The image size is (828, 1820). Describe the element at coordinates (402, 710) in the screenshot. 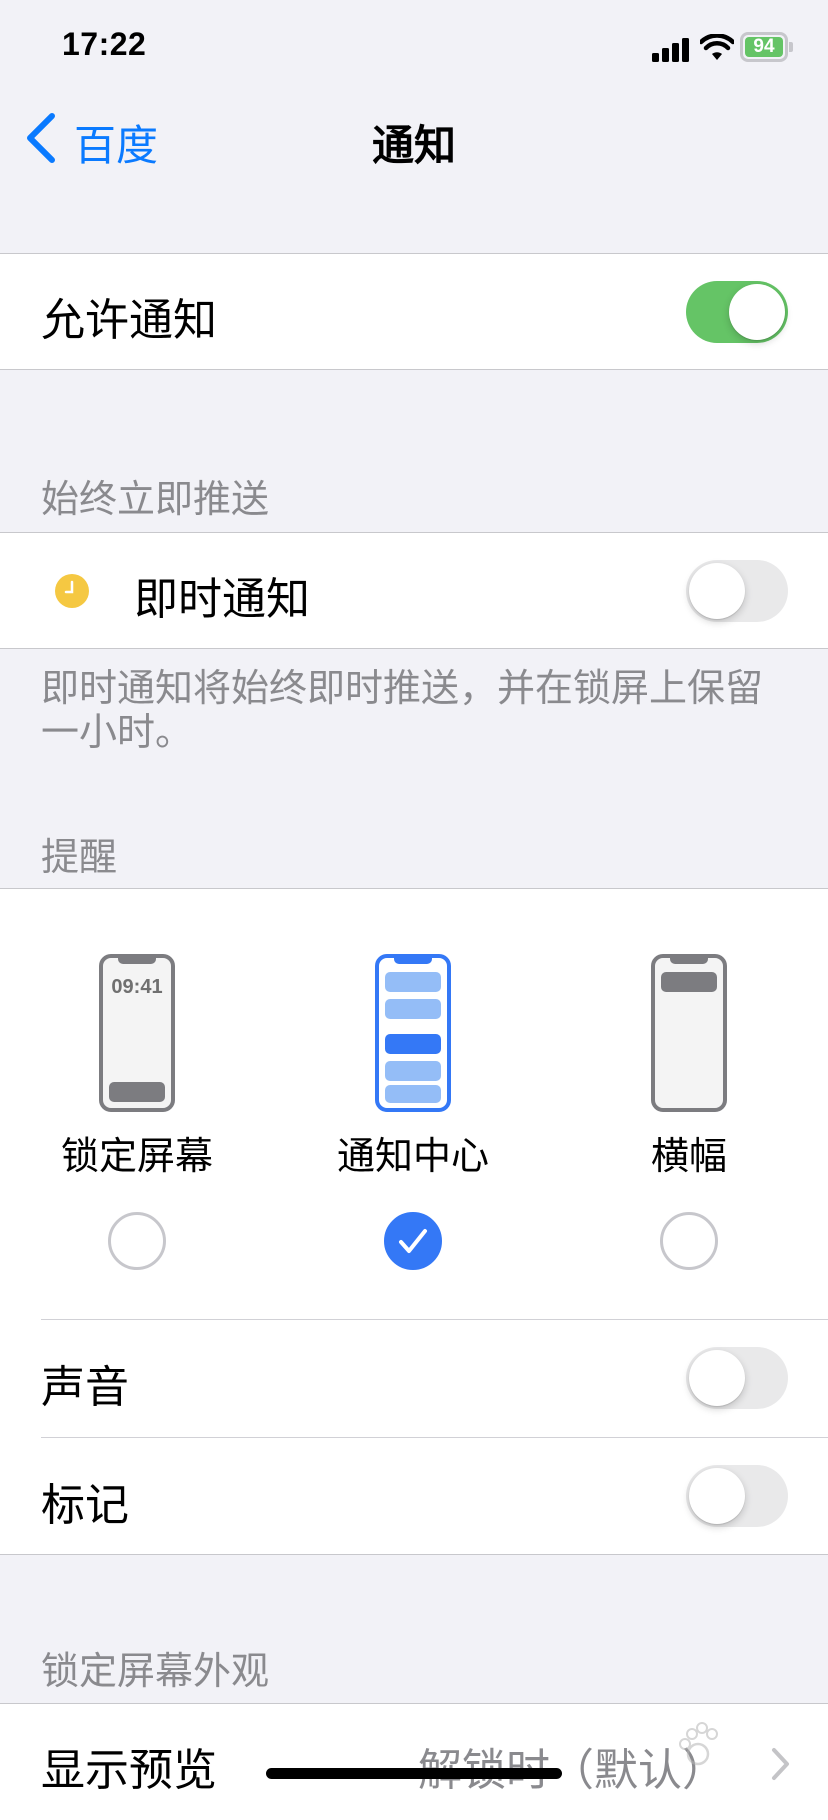

I see `time-sensitive-footer: 即时通知将始终即时推送，并在锁屏上保留一小时。` at that location.